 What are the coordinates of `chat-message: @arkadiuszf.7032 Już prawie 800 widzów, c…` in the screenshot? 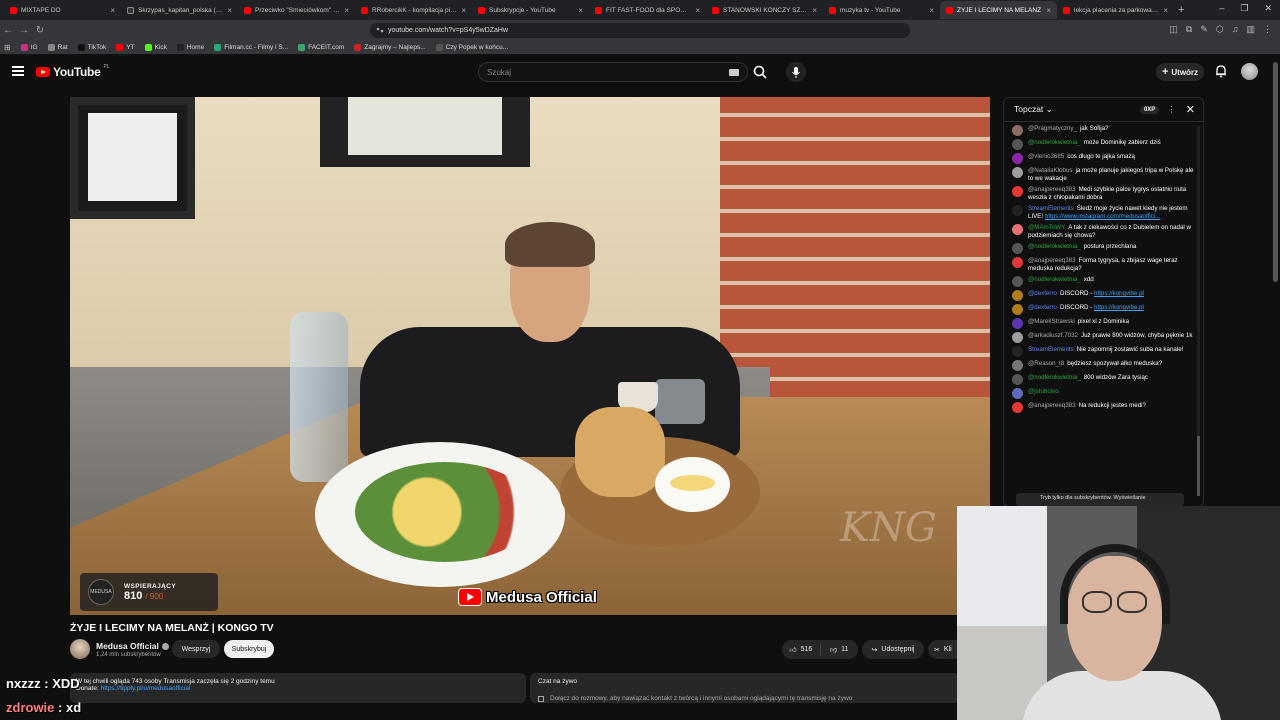 It's located at (1104, 337).